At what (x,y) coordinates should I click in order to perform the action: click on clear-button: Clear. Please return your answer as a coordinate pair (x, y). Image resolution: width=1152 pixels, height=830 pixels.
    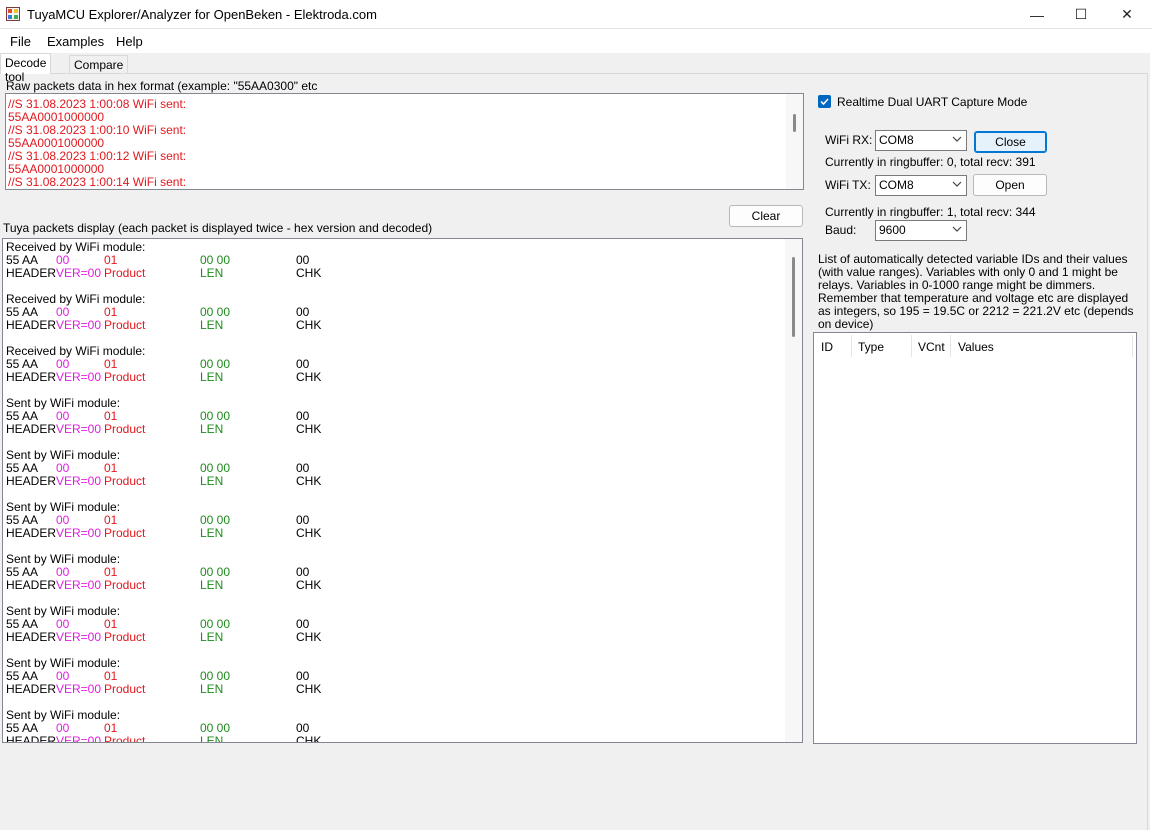
    Looking at the image, I should click on (766, 216).